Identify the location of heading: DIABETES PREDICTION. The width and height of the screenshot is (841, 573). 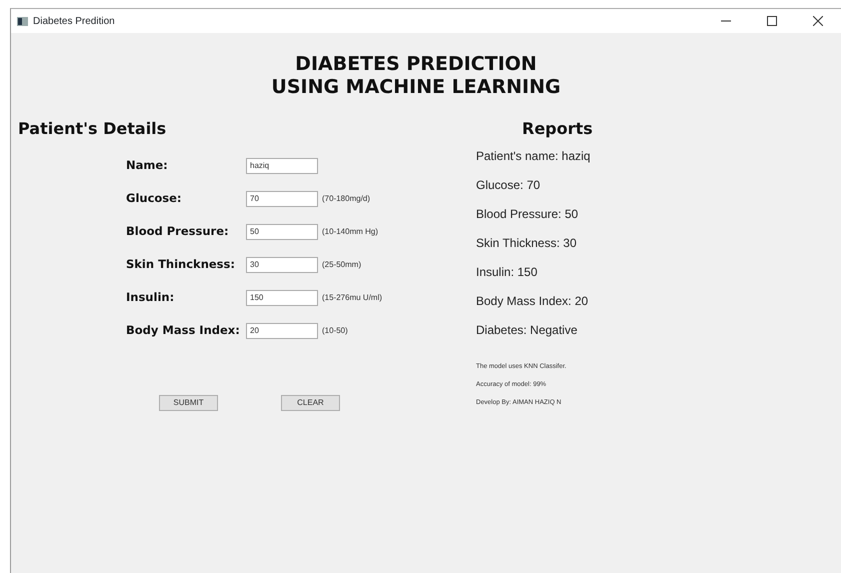
(416, 64).